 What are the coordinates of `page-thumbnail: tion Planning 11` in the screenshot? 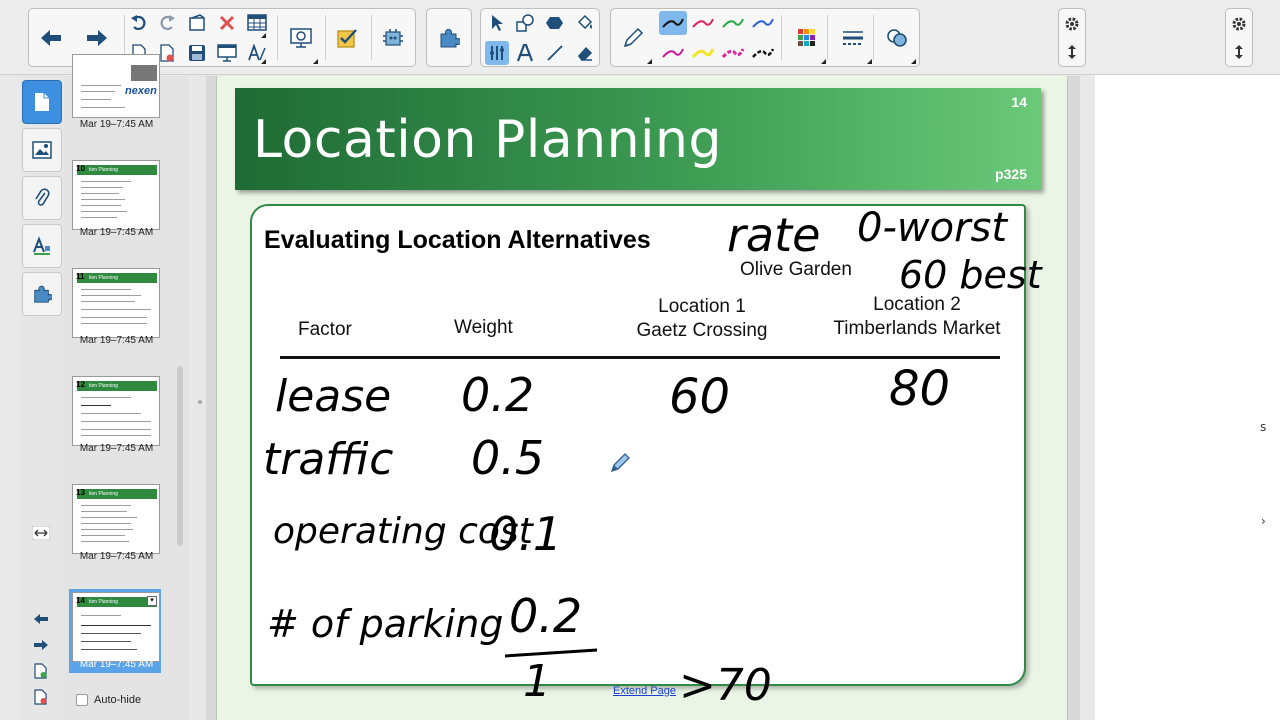 It's located at (116, 303).